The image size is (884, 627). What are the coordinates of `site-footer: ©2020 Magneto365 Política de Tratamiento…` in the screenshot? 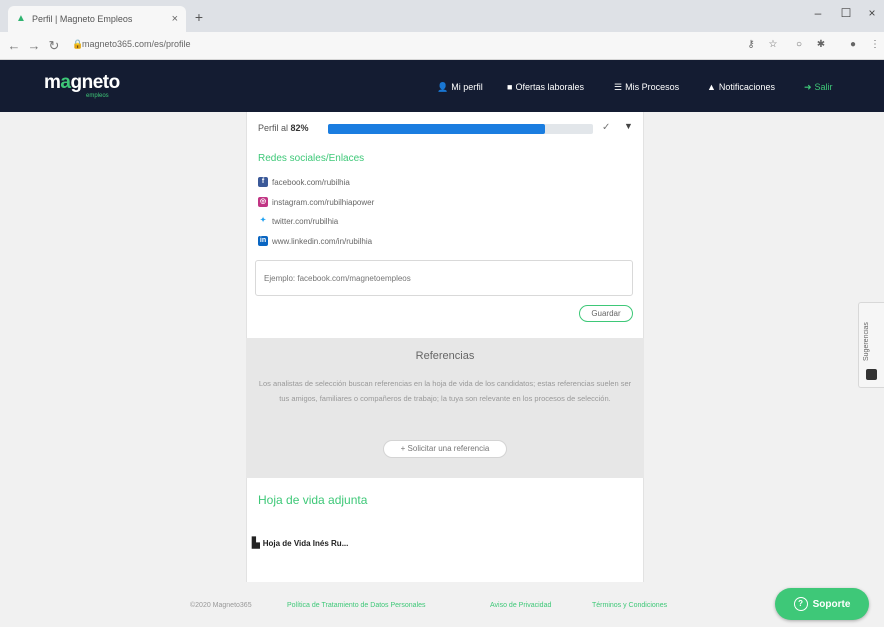 It's located at (442, 606).